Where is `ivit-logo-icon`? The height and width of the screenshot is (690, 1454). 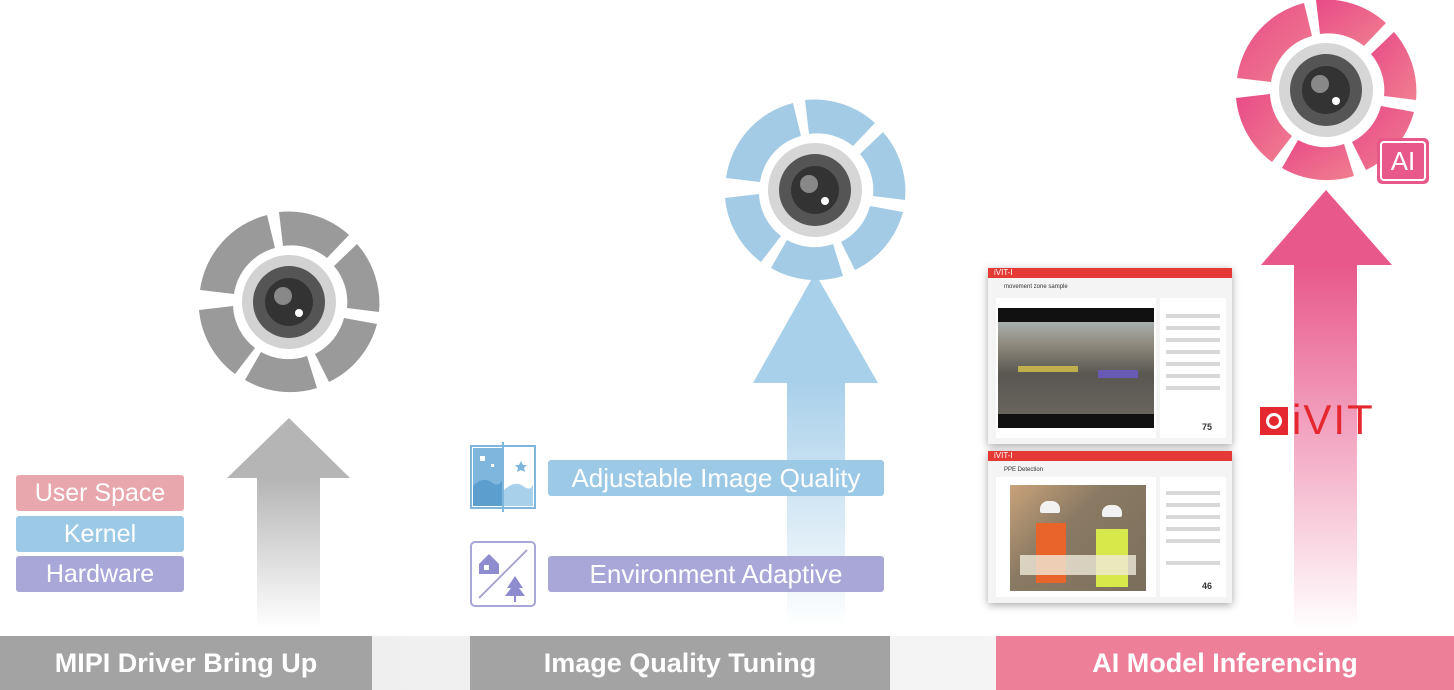 ivit-logo-icon is located at coordinates (1274, 421).